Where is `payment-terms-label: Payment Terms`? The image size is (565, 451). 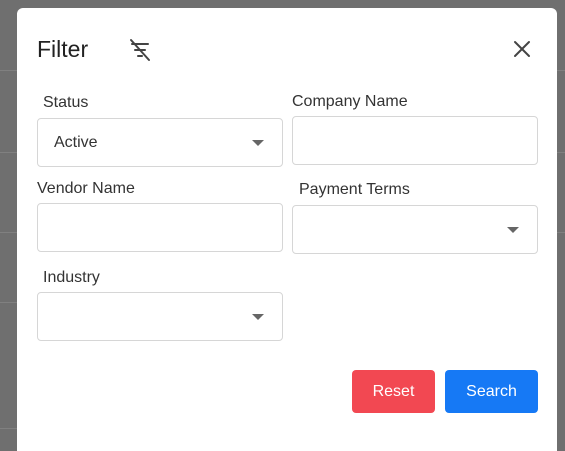
payment-terms-label: Payment Terms is located at coordinates (354, 189).